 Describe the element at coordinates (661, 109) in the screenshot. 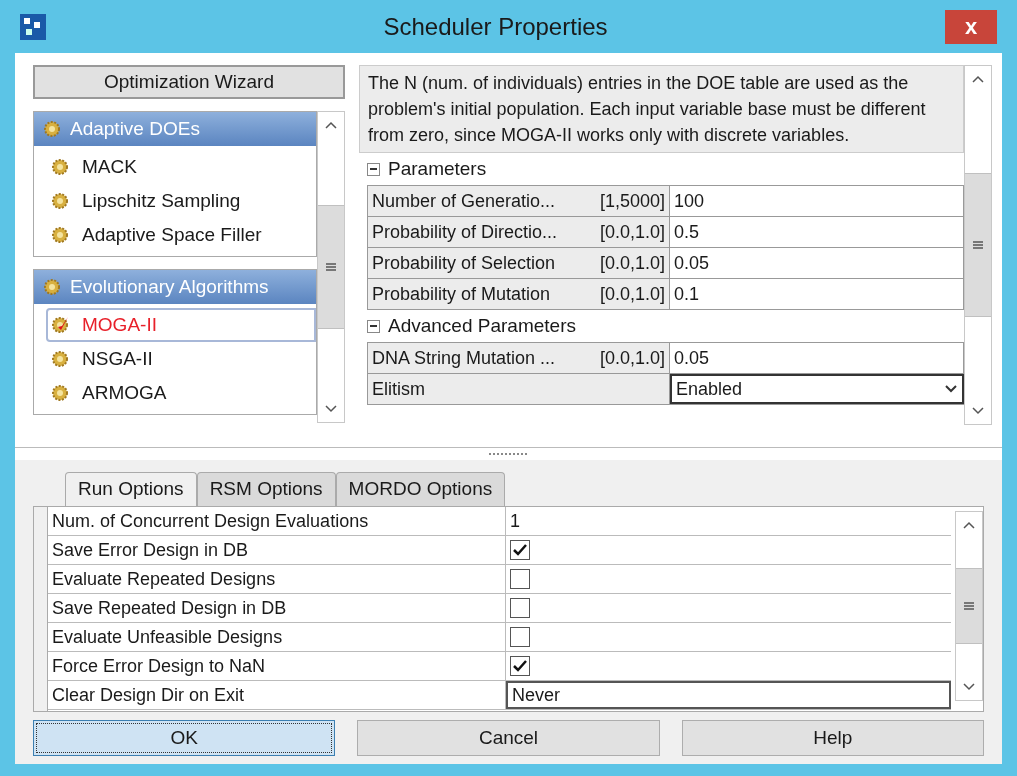

I see `description-text: The N (num. of individuals) entries in the DOE table are used as the problem's initial population. Each input variable base must be different from zero, since MOGA-II works only with discrete variables.` at that location.